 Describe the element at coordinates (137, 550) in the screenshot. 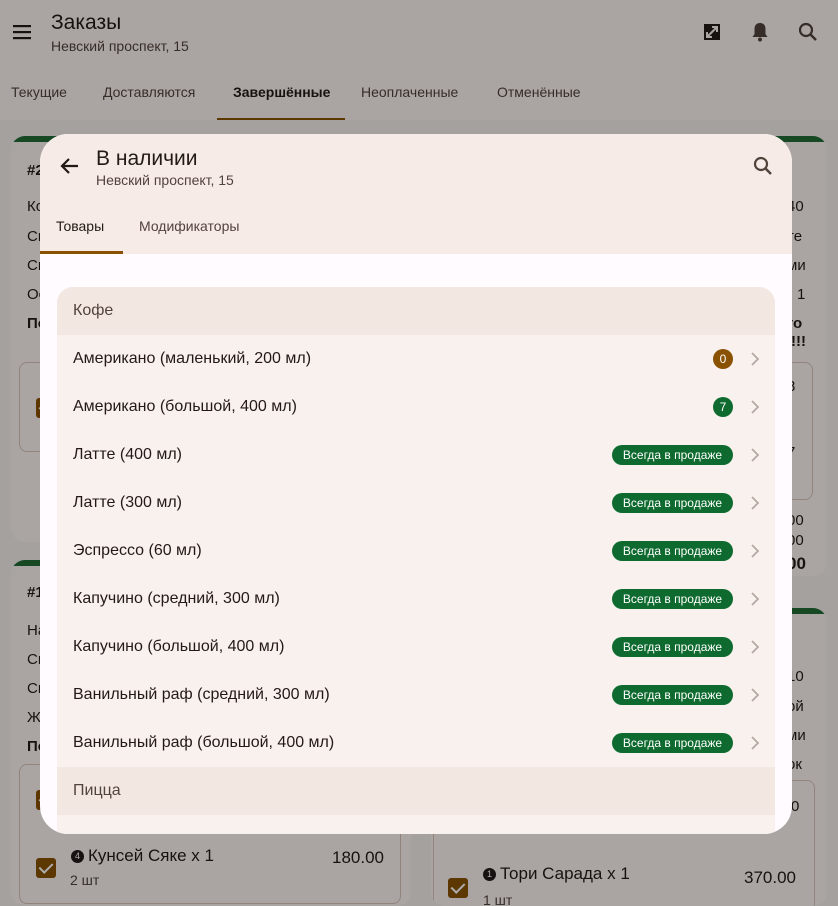

I see `product-name: Эспрессо (60 мл)` at that location.